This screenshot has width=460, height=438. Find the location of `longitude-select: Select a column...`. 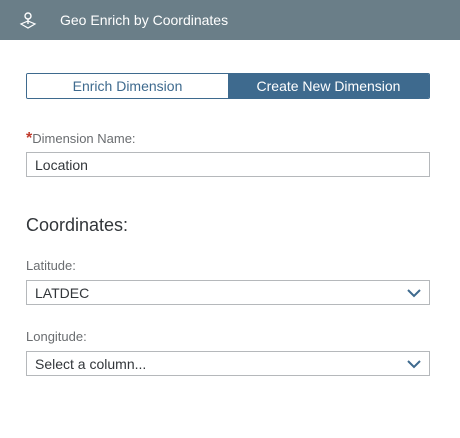

longitude-select: Select a column... is located at coordinates (228, 363).